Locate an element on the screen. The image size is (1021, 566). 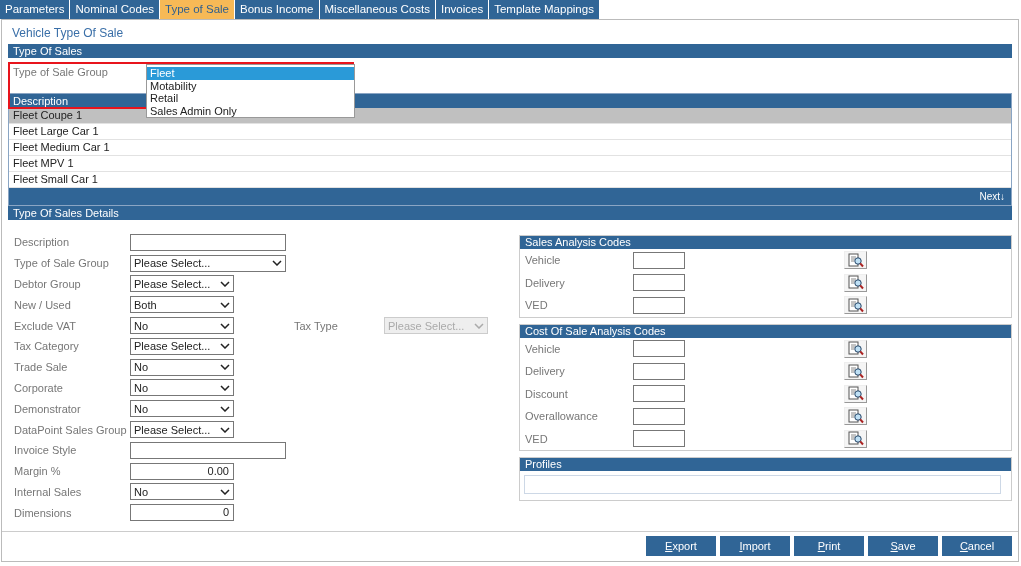
input-field: 0.00 is located at coordinates (182, 471).